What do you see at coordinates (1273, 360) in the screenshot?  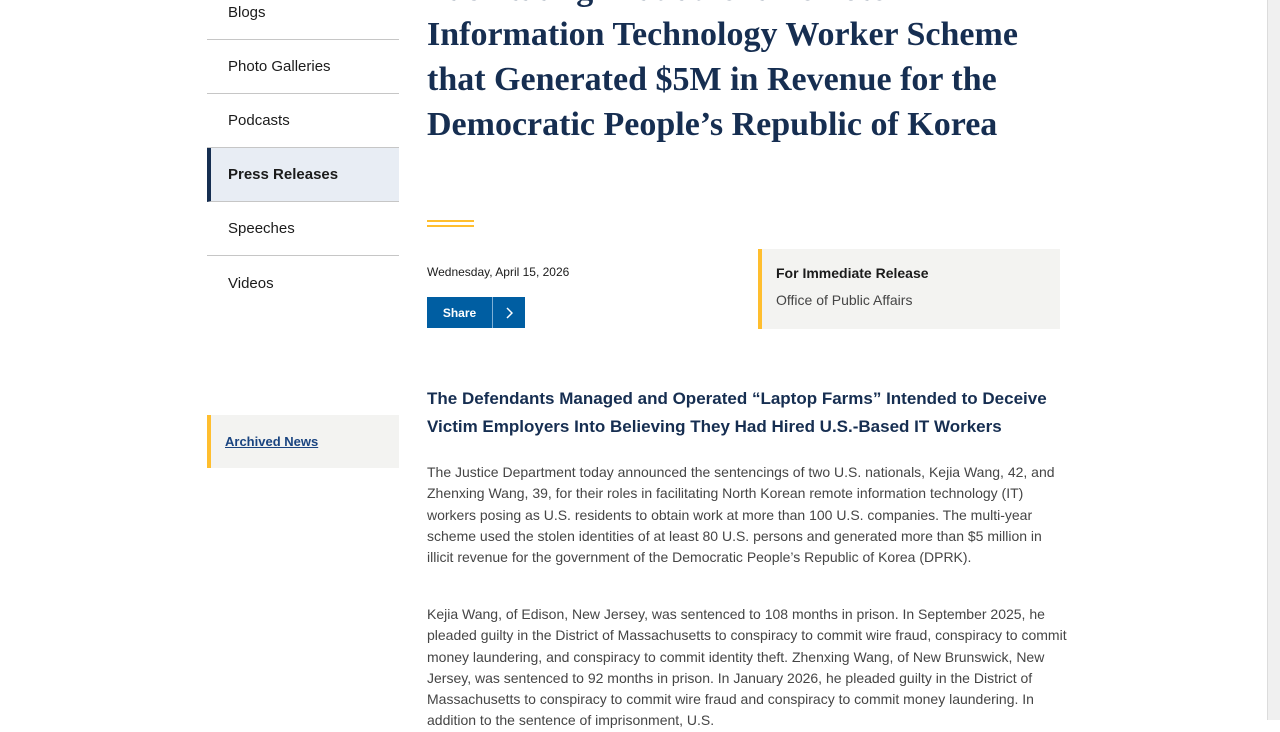 I see `scrollbar` at bounding box center [1273, 360].